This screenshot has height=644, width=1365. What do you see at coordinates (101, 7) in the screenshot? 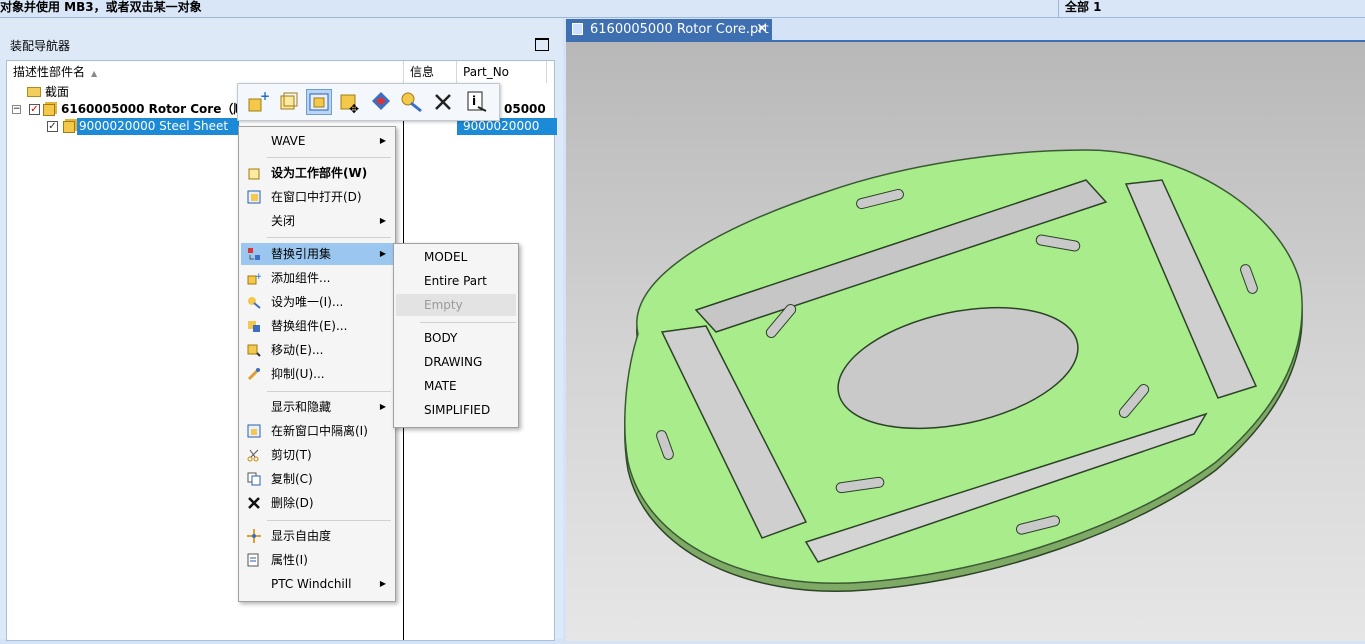
I see `status-prompt: 对象并使用 MB3，或者双击某一对象` at bounding box center [101, 7].